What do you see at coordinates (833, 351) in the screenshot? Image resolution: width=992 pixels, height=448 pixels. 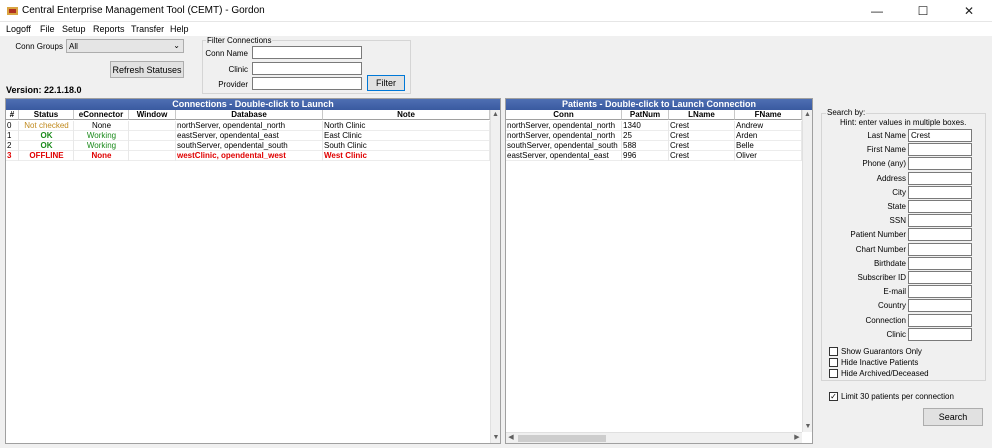 I see `show-guarantors-only-checkbox` at bounding box center [833, 351].